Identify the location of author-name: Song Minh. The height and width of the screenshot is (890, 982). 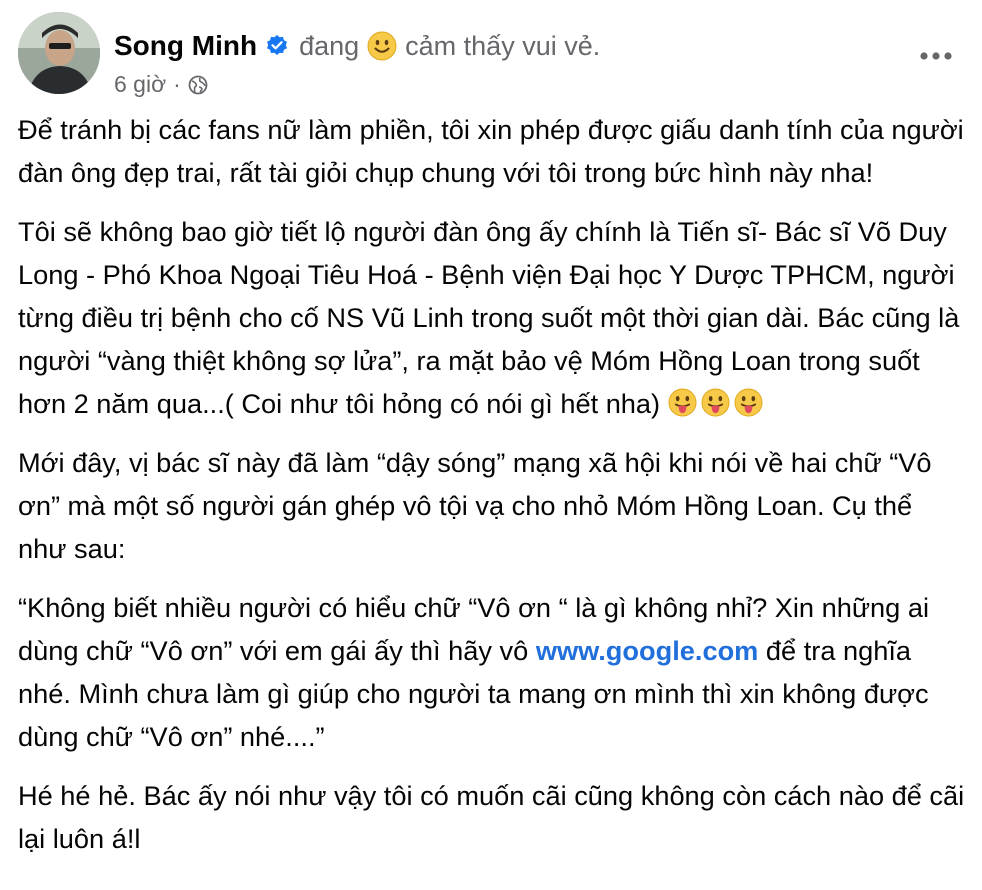
(185, 46).